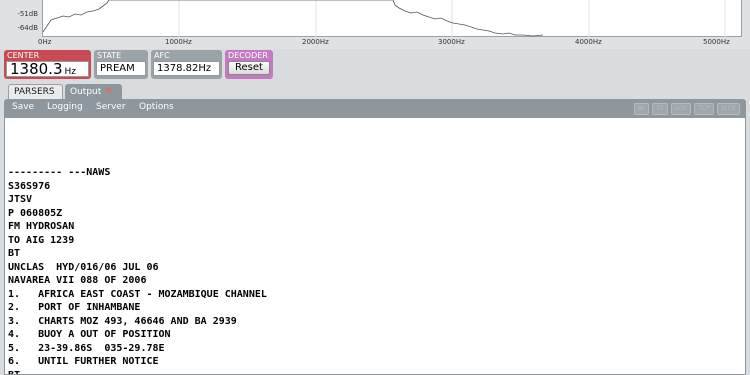 The height and width of the screenshot is (375, 750). I want to click on freq-label: 3000Hz, so click(451, 42).